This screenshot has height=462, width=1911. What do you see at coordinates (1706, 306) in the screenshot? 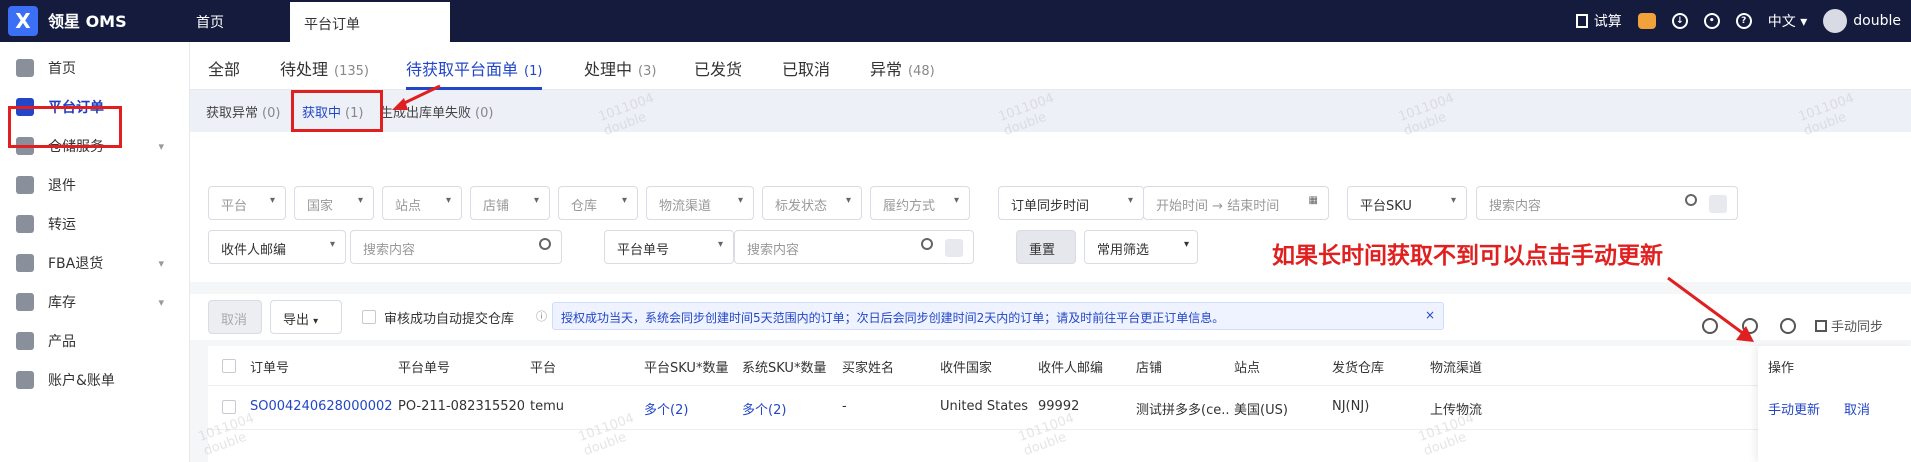
I see `arrow-to-update` at bounding box center [1706, 306].